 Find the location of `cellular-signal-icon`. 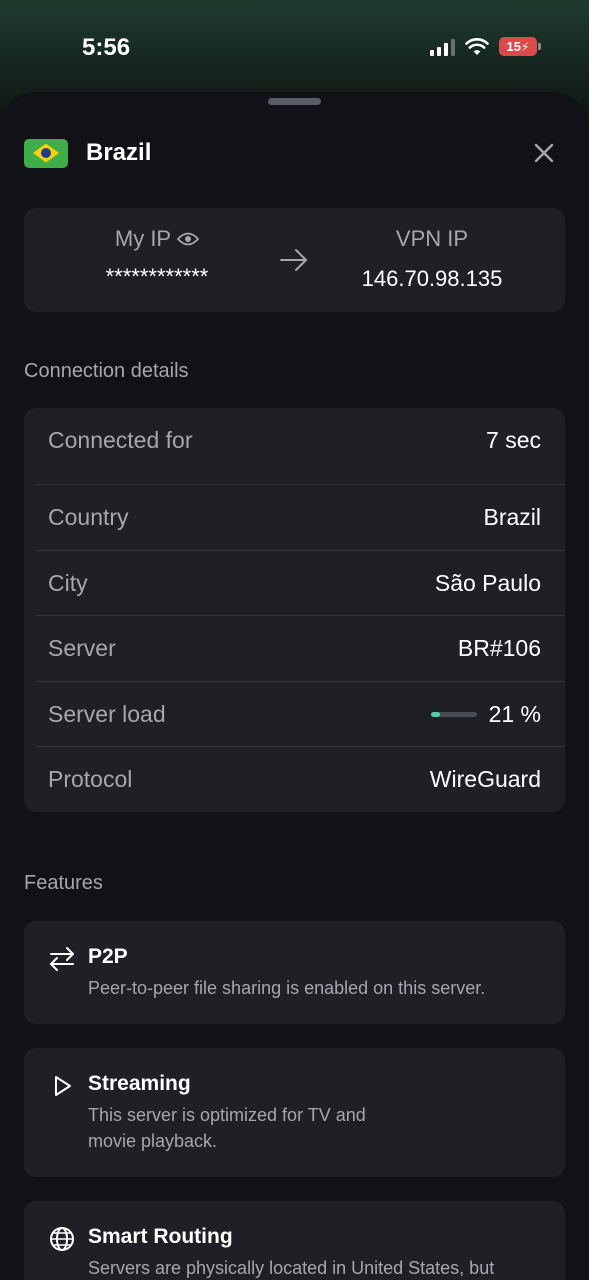

cellular-signal-icon is located at coordinates (442, 47).